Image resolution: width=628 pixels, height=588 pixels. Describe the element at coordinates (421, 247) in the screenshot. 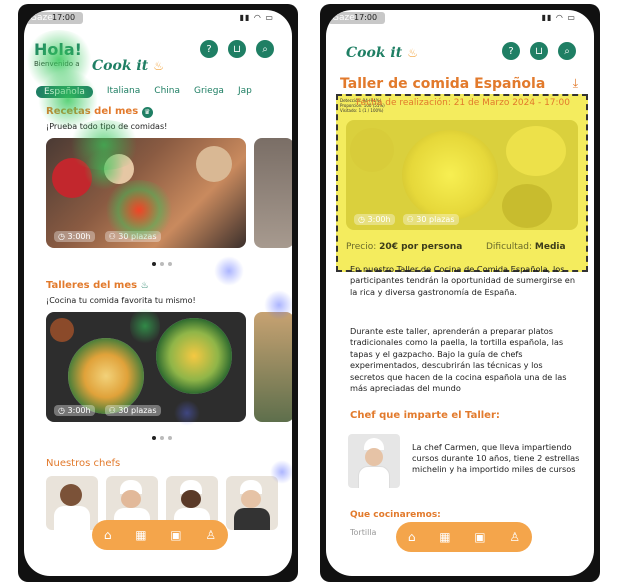

I see `price-value: 20€ por persona` at that location.